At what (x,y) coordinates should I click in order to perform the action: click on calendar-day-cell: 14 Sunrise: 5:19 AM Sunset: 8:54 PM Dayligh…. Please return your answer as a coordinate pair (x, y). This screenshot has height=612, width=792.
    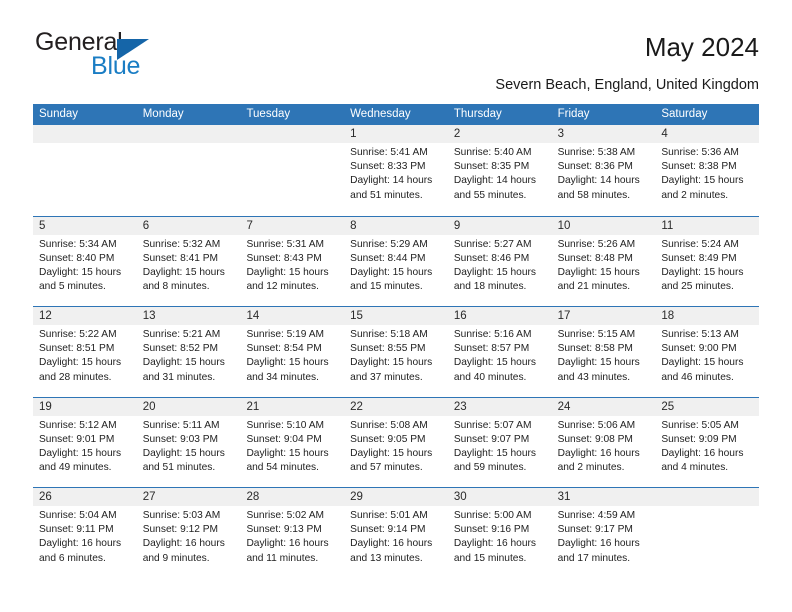
    Looking at the image, I should click on (292, 352).